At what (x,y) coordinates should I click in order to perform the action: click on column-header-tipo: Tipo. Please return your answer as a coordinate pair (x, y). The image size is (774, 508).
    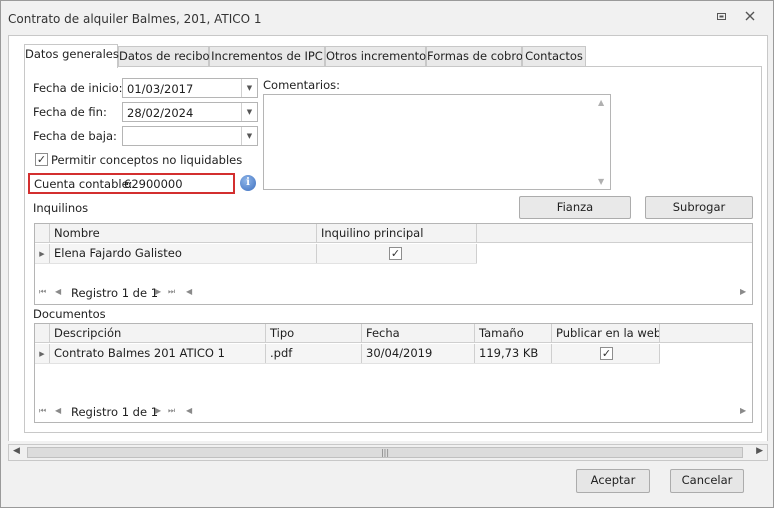
    Looking at the image, I should click on (314, 333).